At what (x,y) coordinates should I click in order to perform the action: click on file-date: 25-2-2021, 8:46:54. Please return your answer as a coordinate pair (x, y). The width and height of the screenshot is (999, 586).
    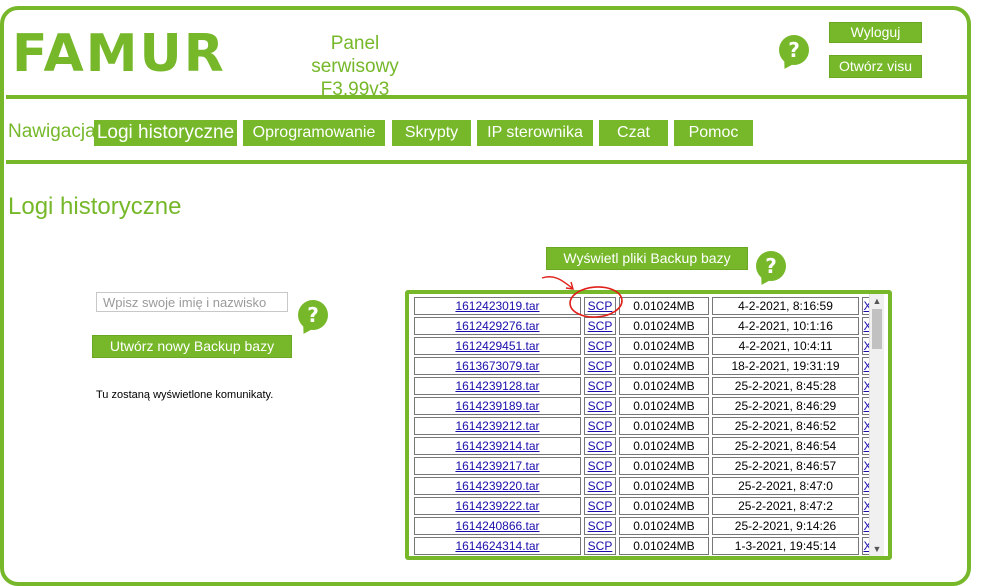
    Looking at the image, I should click on (785, 446).